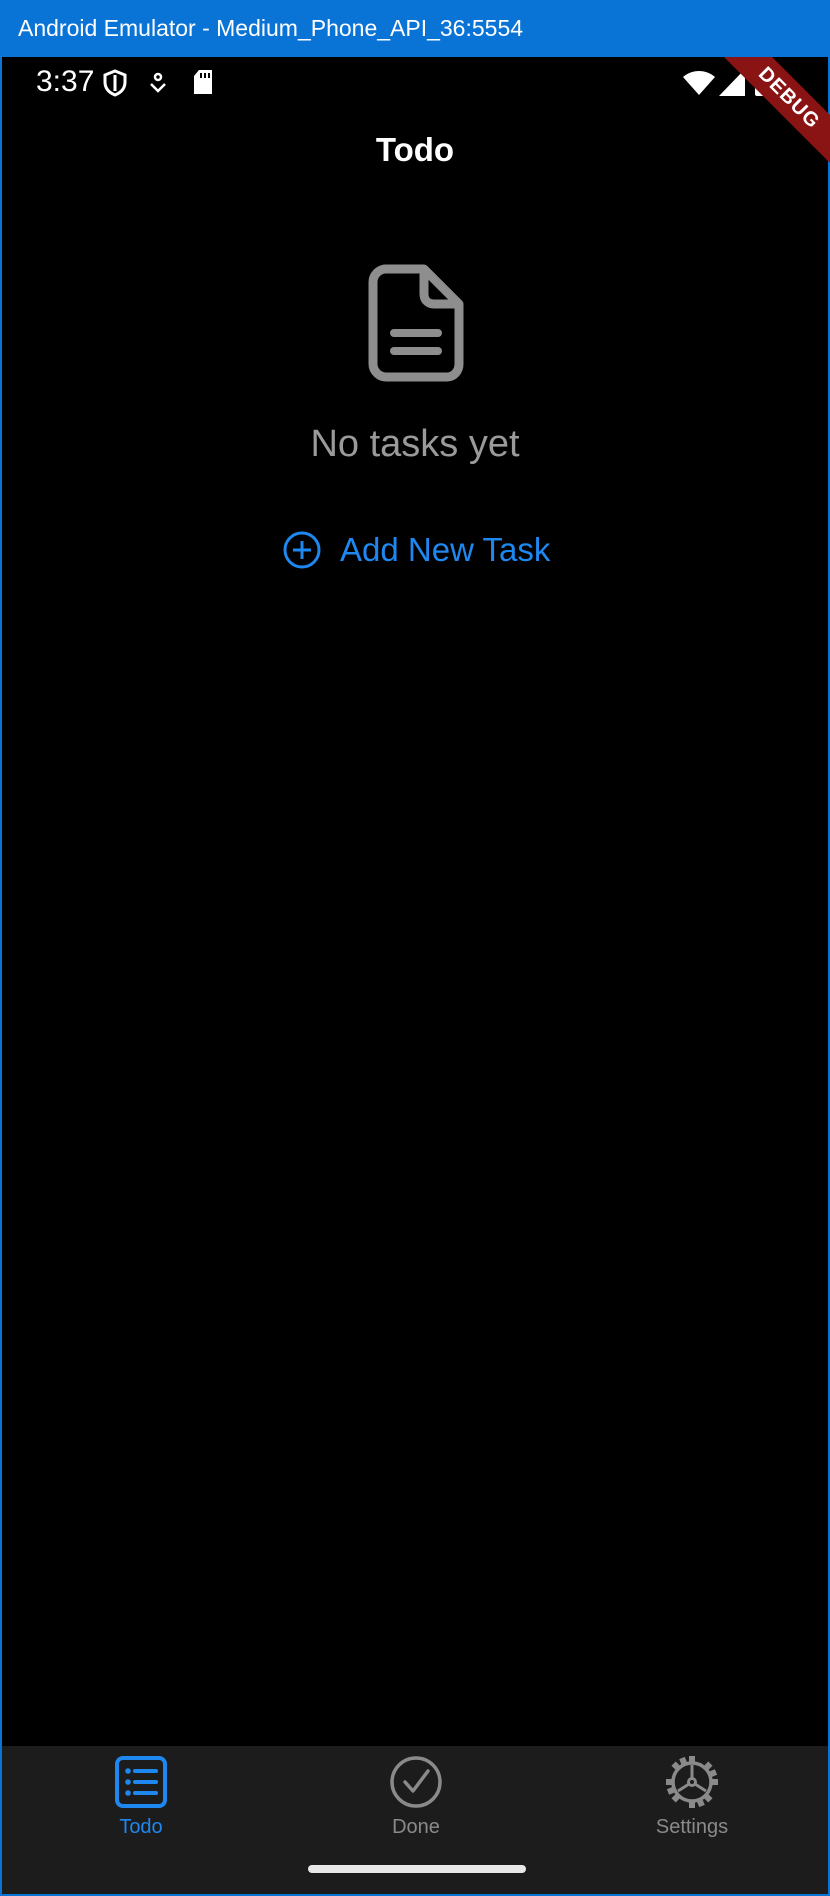  Describe the element at coordinates (763, 81) in the screenshot. I see `battery-icon` at that location.